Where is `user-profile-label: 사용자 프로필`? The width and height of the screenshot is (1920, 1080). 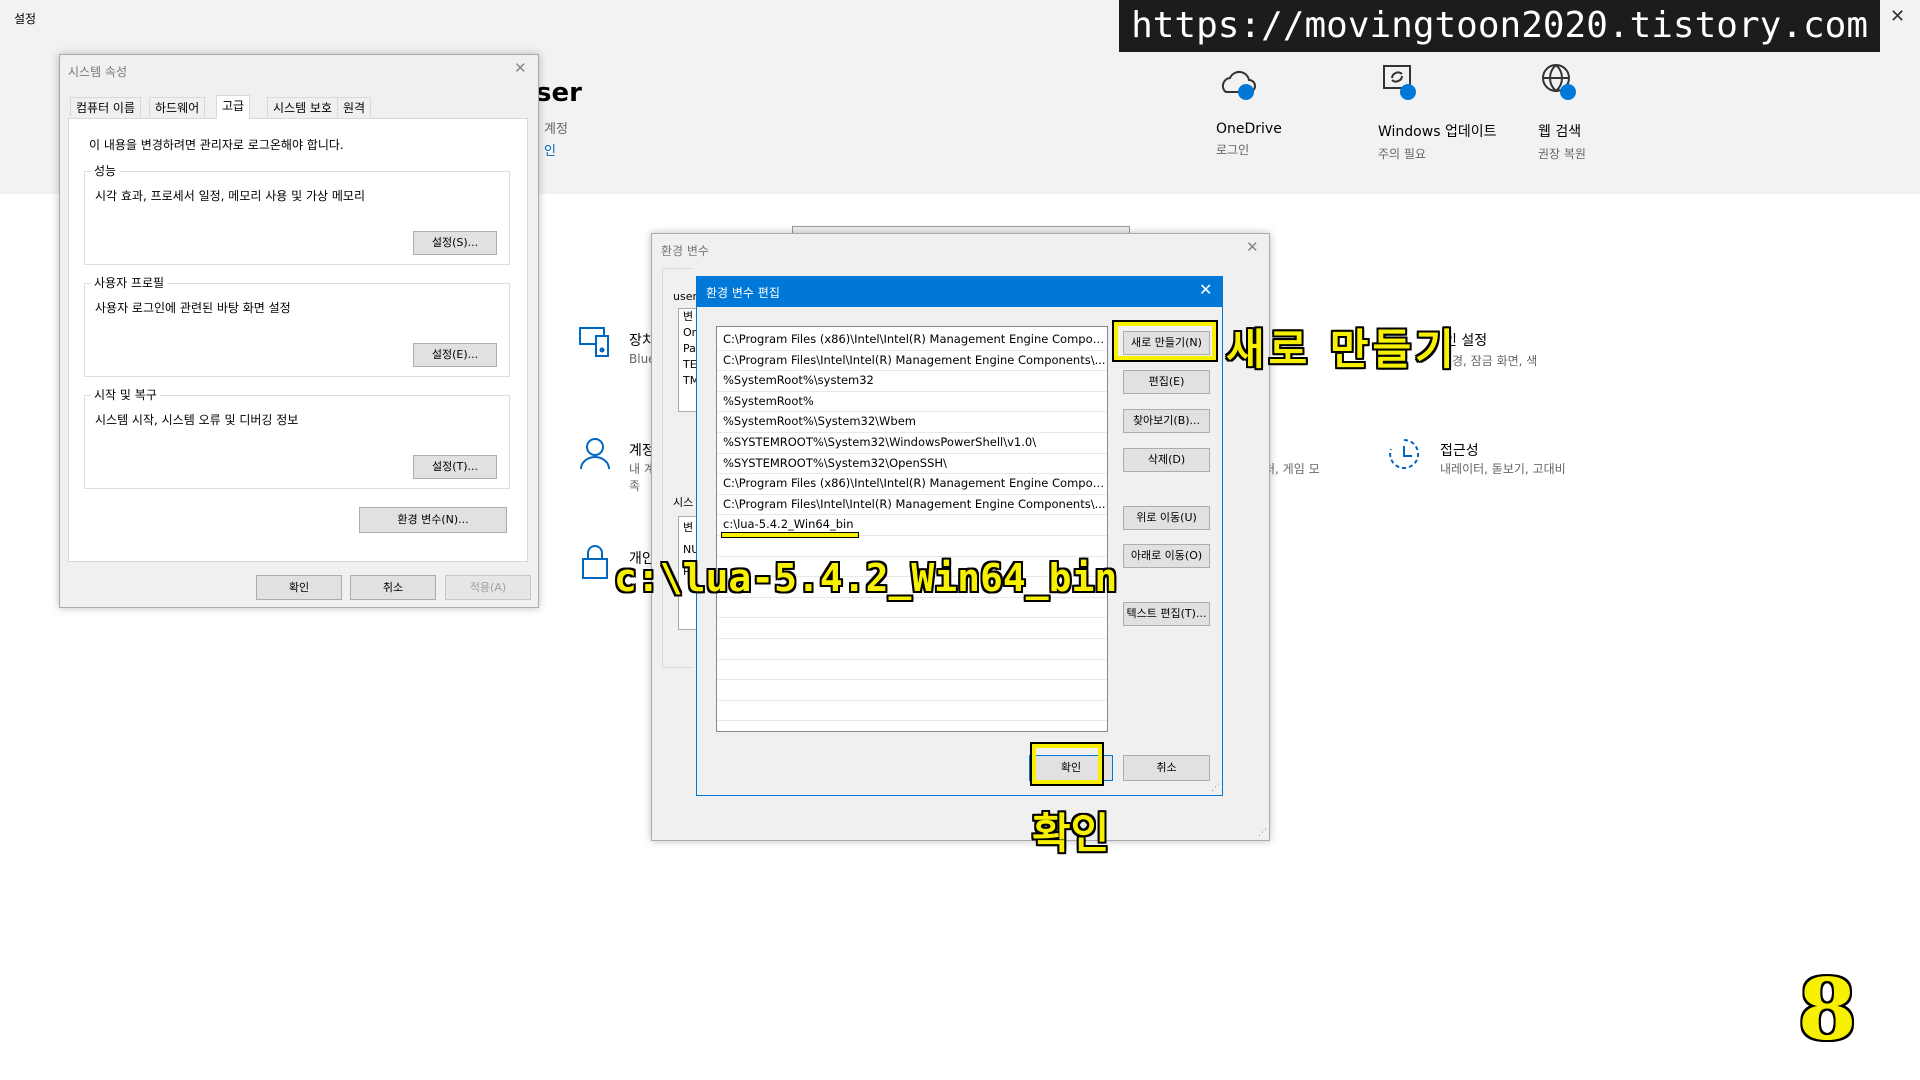
user-profile-label: 사용자 프로필 is located at coordinates (129, 282).